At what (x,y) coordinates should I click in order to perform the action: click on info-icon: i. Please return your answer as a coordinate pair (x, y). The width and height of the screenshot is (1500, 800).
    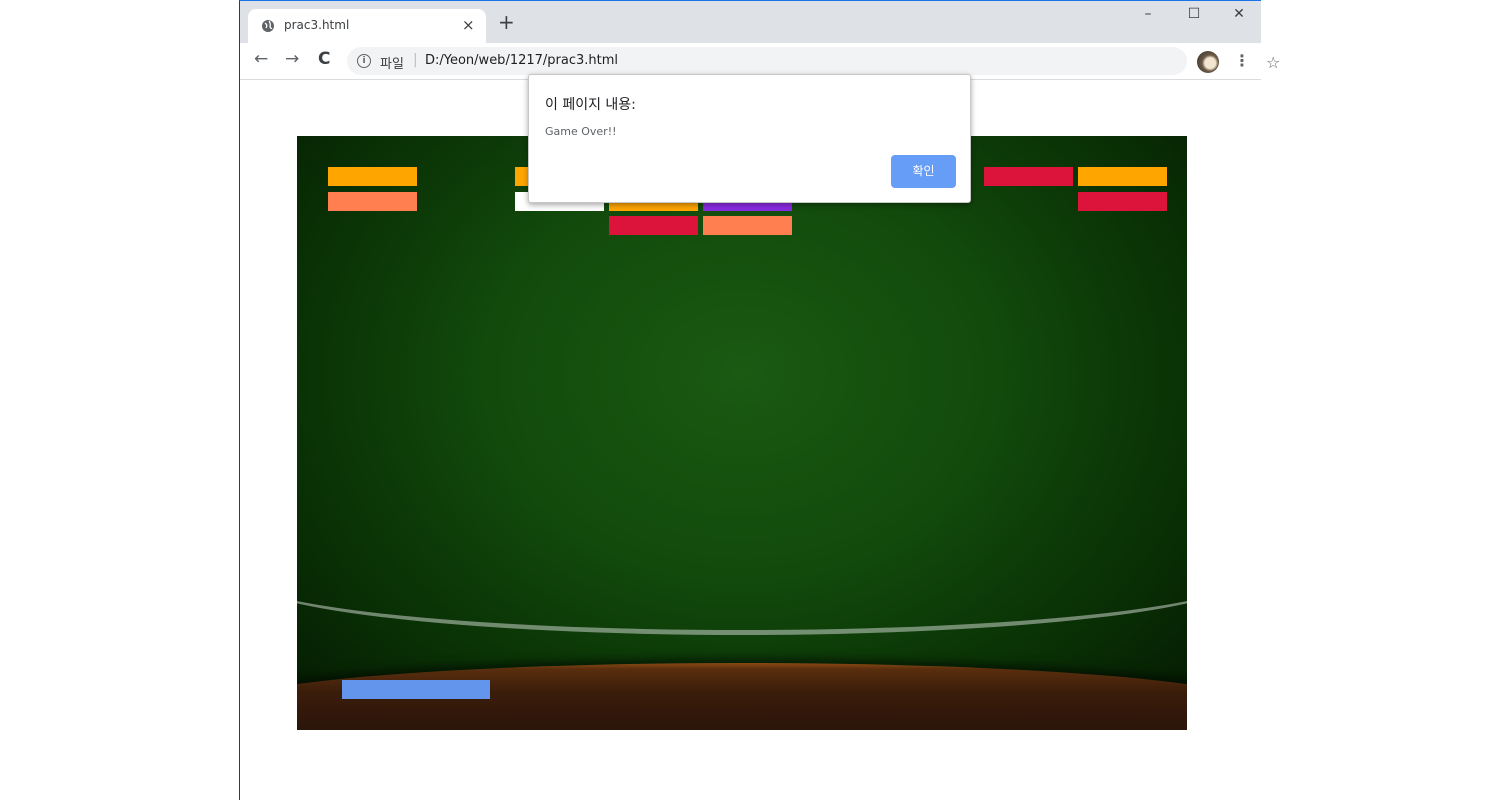
    Looking at the image, I should click on (364, 61).